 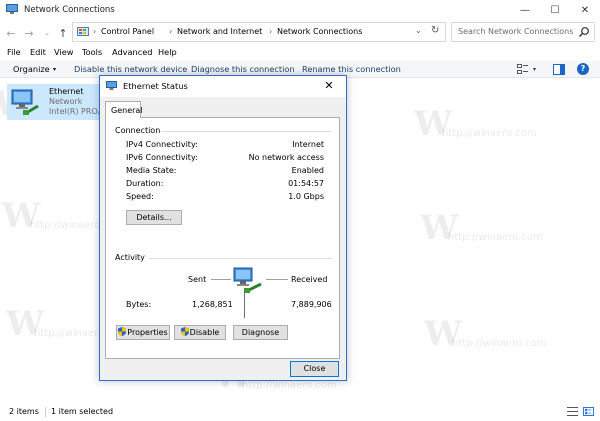 I want to click on menu-edit: Edit, so click(x=38, y=52).